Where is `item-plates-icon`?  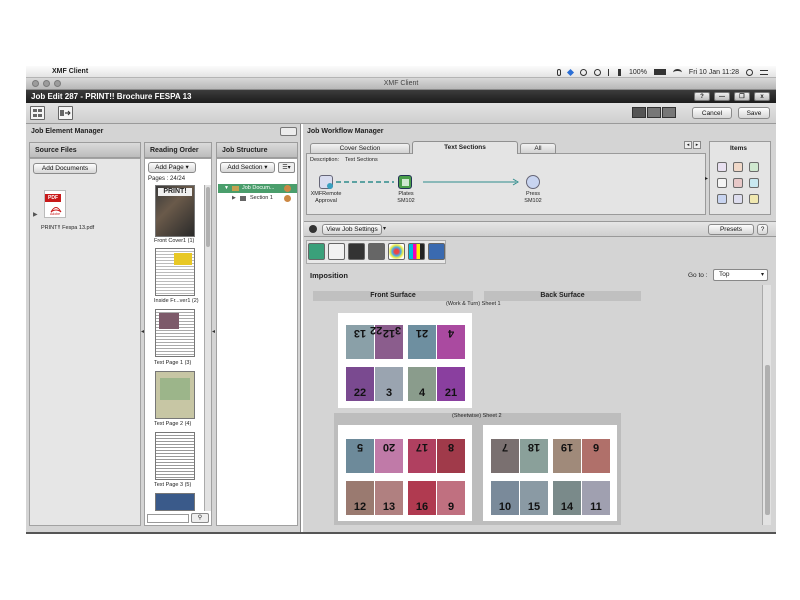
item-plates-icon is located at coordinates (754, 167).